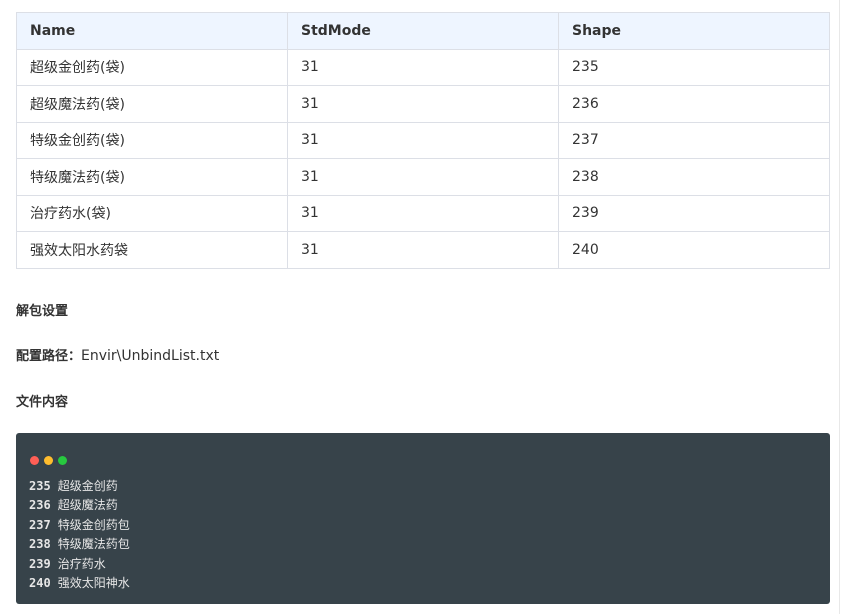 The height and width of the screenshot is (614, 842). I want to click on cell-name: 超级魔法药(袋), so click(152, 104).